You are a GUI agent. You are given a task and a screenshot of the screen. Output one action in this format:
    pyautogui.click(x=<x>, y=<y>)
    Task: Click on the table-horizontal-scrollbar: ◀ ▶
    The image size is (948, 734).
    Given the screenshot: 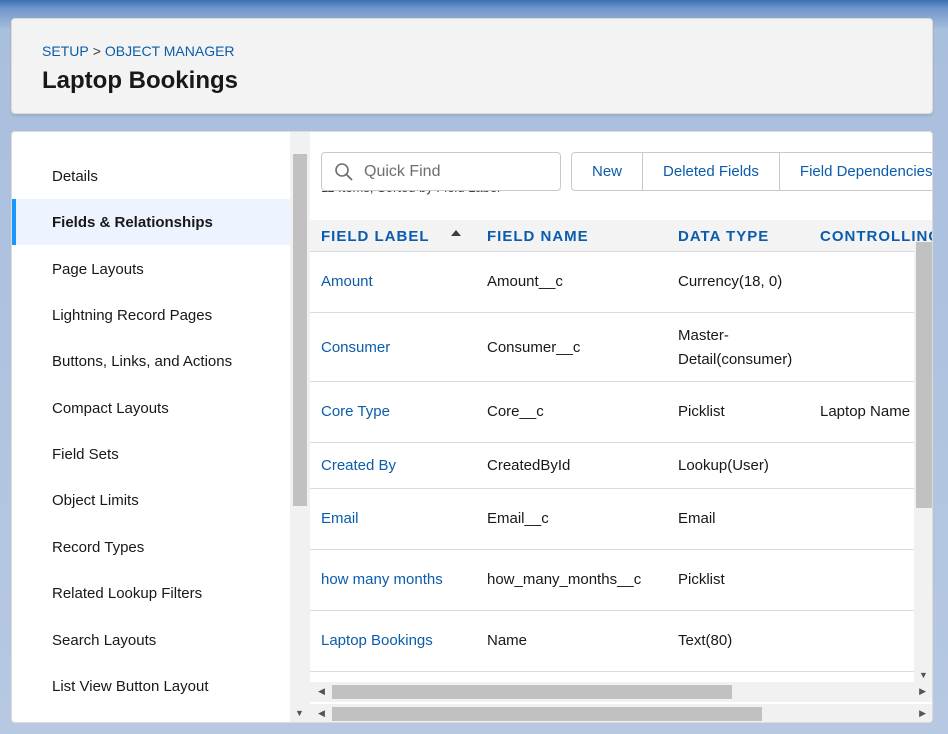 What is the action you would take?
    pyautogui.click(x=621, y=692)
    